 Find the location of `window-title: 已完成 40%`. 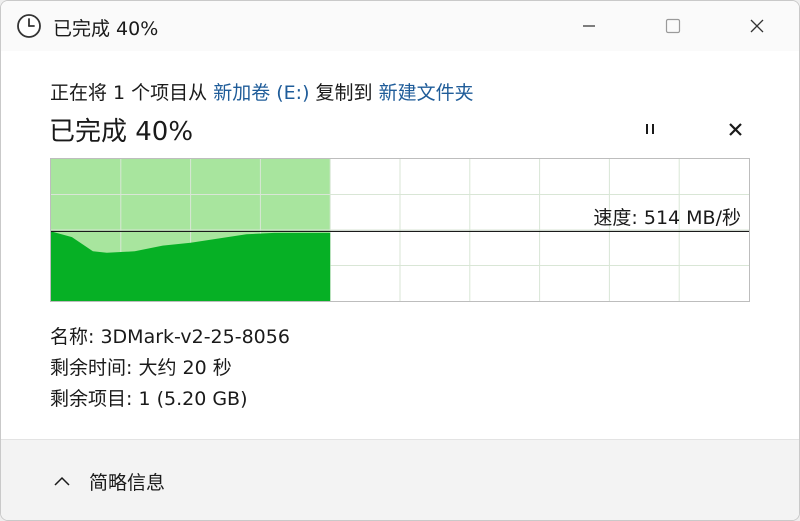

window-title: 已完成 40% is located at coordinates (106, 29).